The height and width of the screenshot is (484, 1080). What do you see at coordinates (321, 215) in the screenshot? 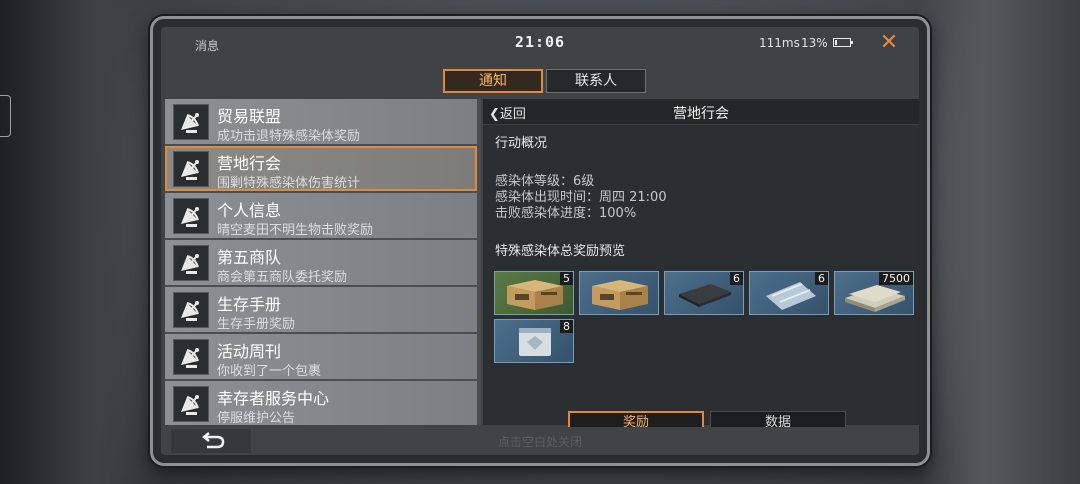
I see `list-item: 个人信息 晴空麦田不明生物击败奖励` at bounding box center [321, 215].